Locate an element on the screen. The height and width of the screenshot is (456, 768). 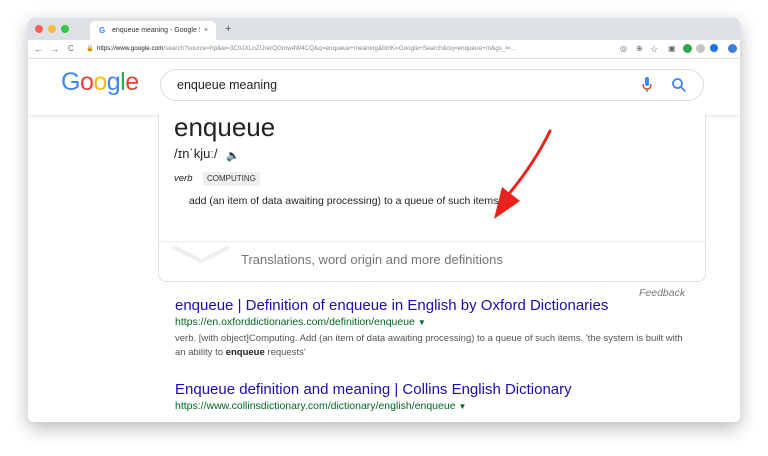
bookmark-star-icon: ☆ is located at coordinates (654, 49).